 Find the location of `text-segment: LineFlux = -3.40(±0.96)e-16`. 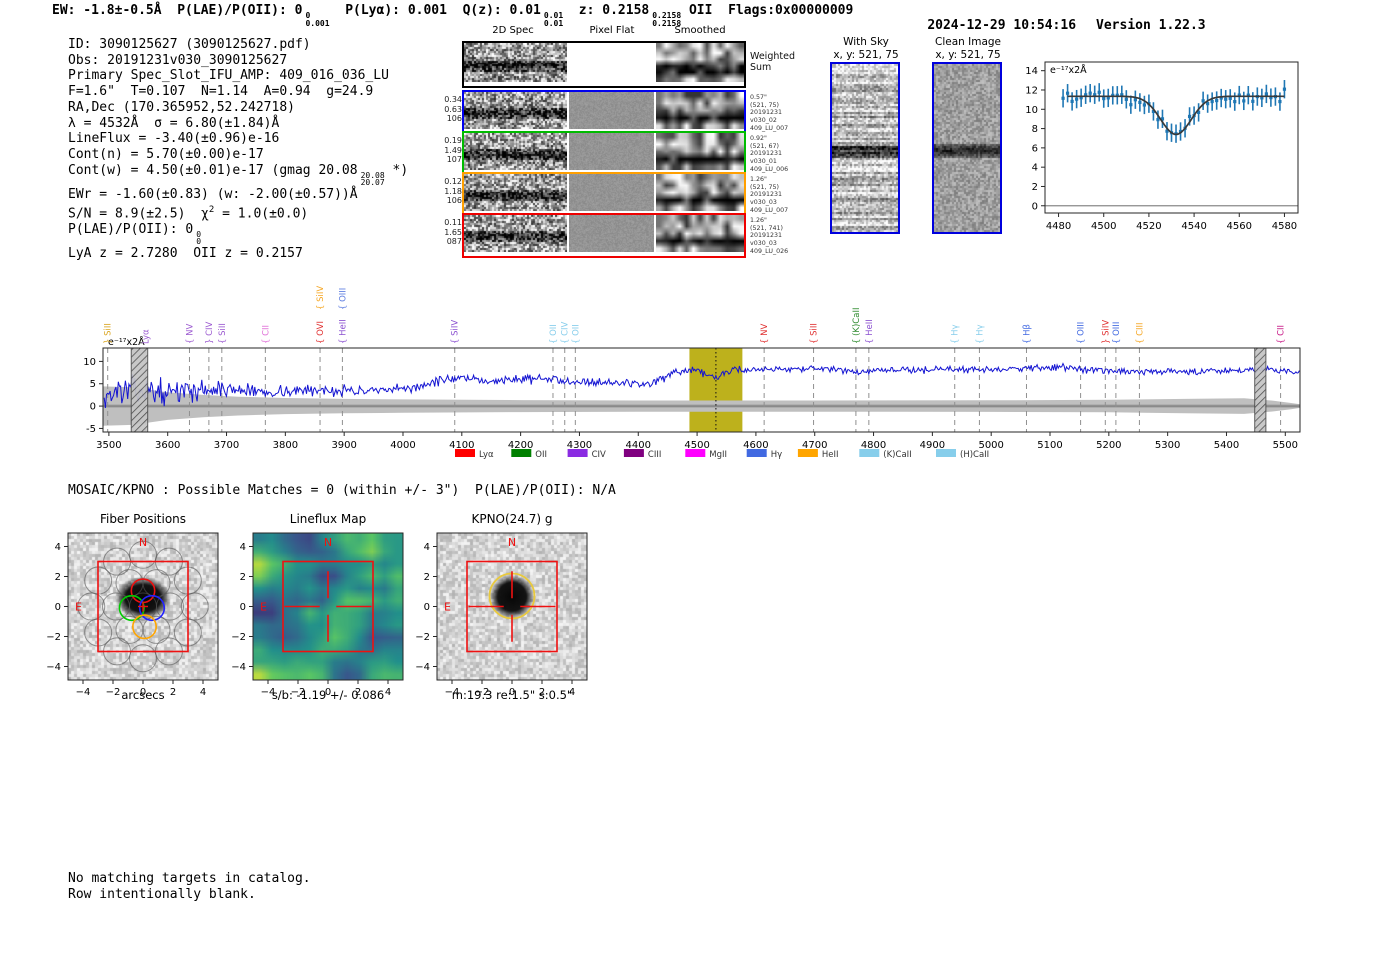

text-segment: LineFlux = -3.40(±0.96)e-16 is located at coordinates (174, 139).